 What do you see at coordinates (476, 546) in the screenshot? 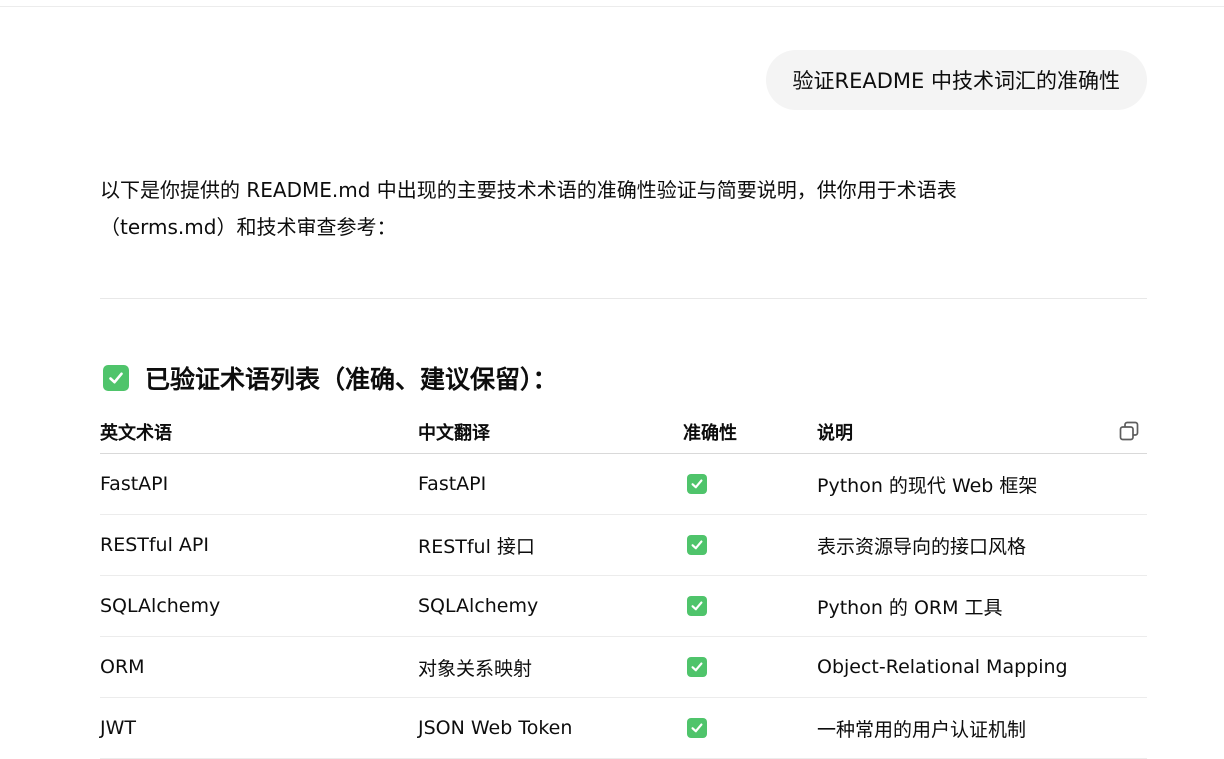
I see `cell-translation: RESTful 接口` at bounding box center [476, 546].